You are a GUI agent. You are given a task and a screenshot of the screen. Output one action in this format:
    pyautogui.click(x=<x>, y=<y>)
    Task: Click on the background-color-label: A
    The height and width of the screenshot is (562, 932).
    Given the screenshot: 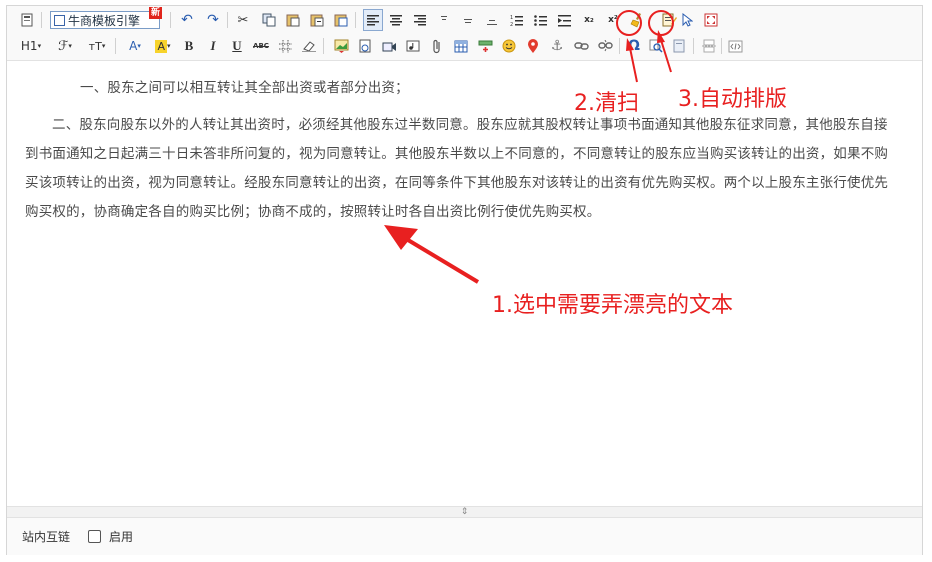 What is the action you would take?
    pyautogui.click(x=161, y=46)
    